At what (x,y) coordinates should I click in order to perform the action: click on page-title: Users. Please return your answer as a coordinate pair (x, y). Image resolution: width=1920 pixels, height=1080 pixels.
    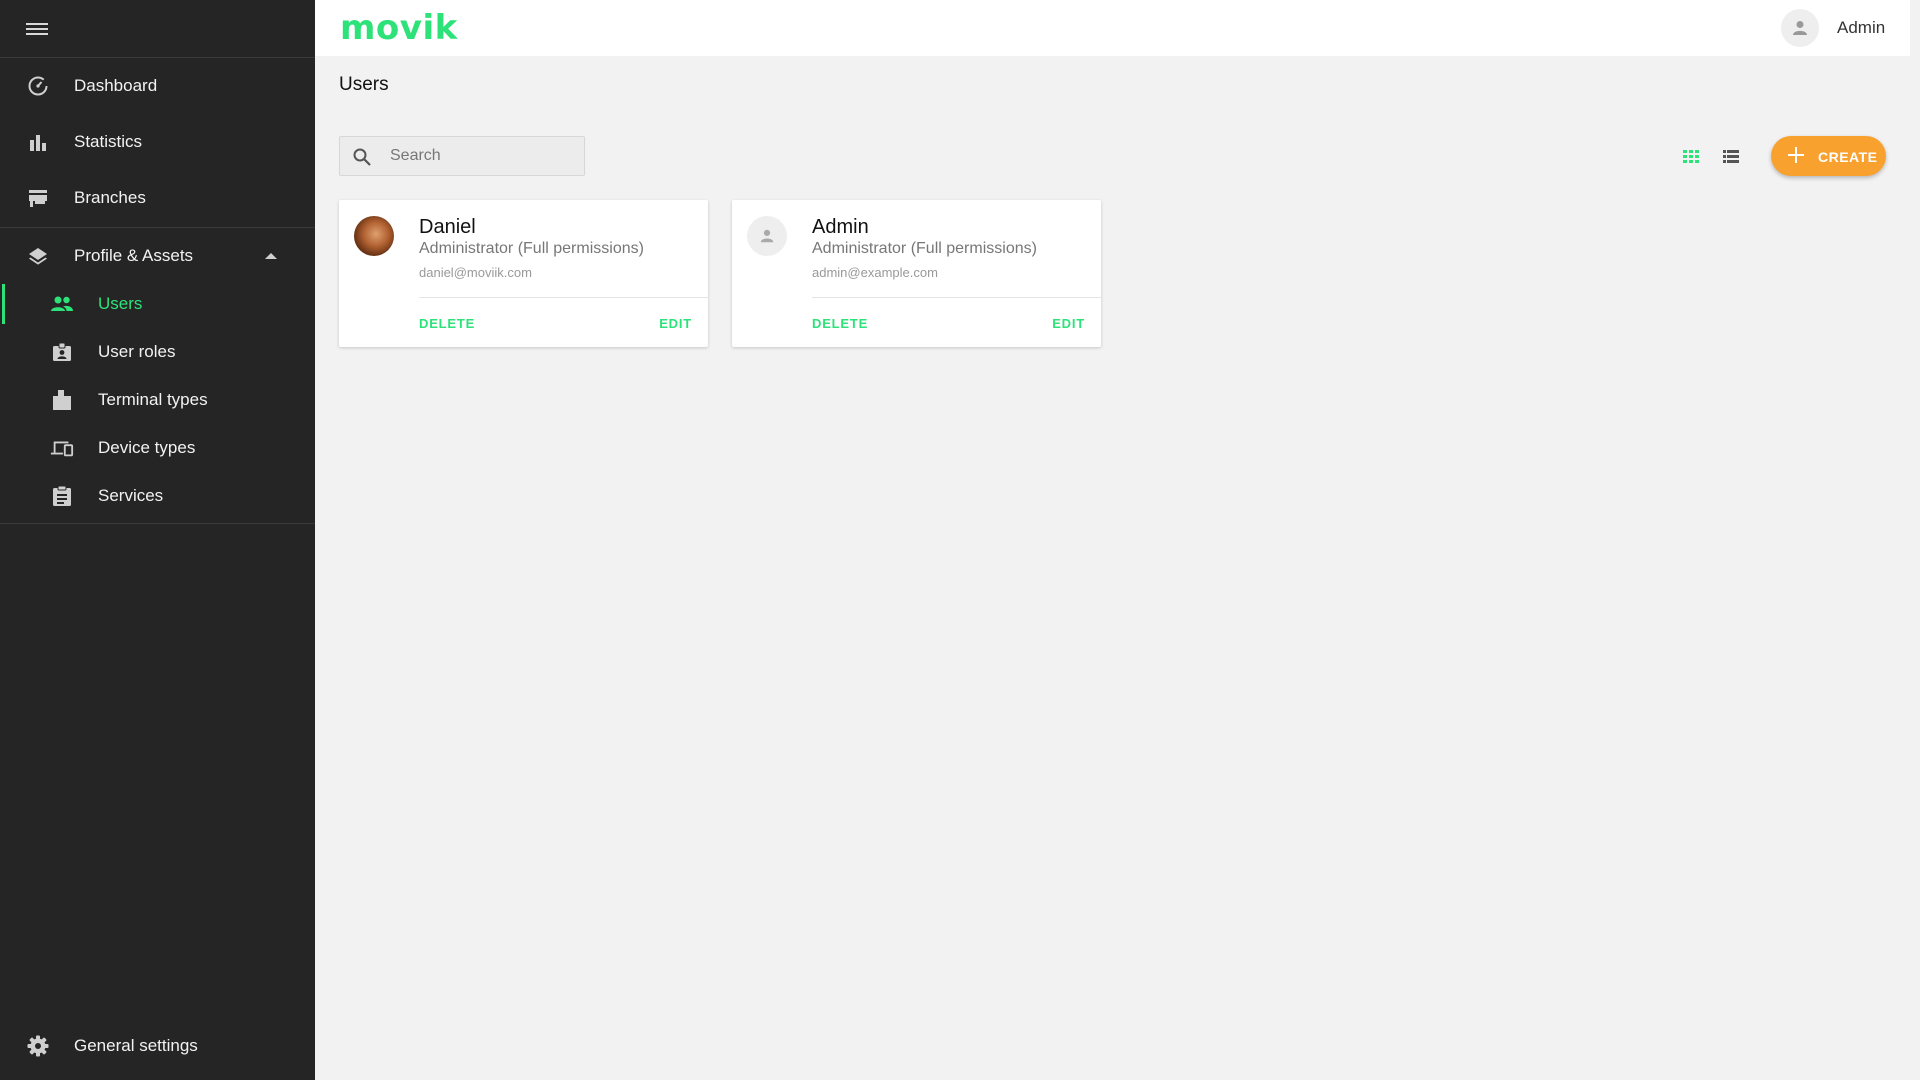
    Looking at the image, I should click on (364, 84).